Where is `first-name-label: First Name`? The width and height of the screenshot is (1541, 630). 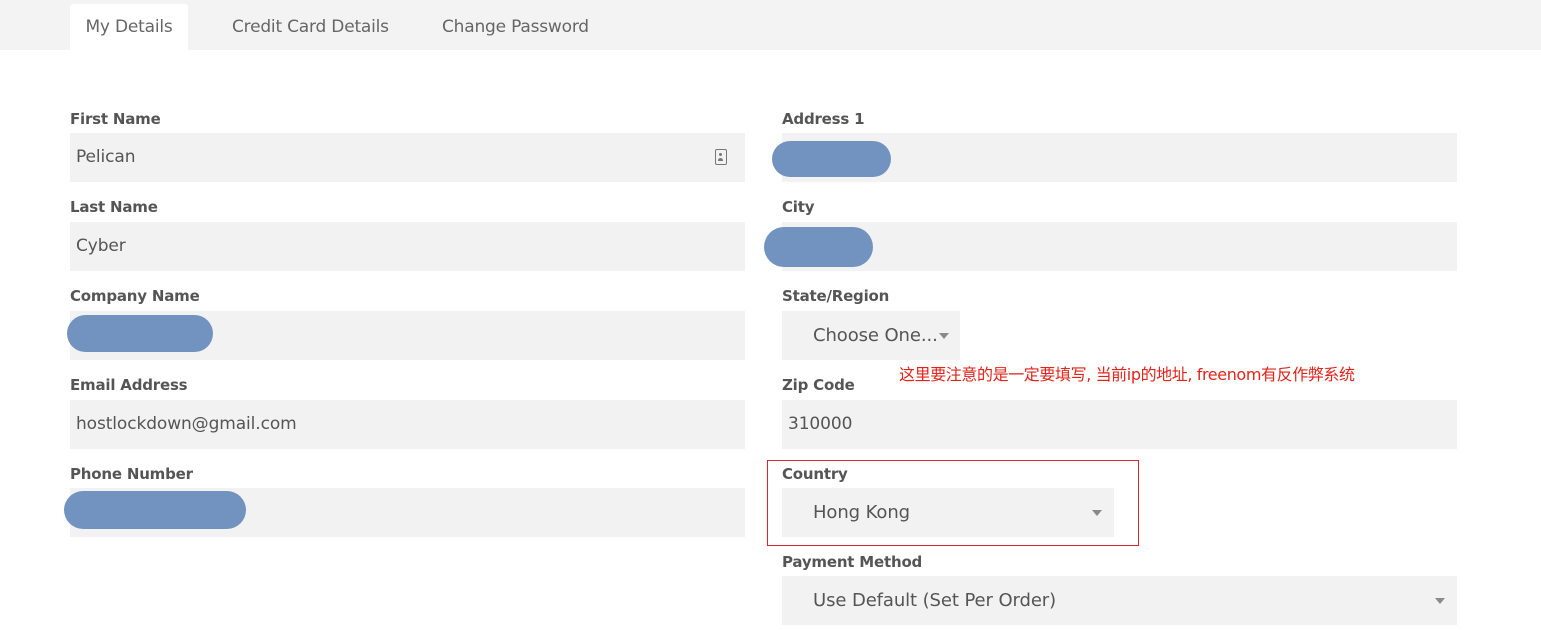 first-name-label: First Name is located at coordinates (115, 119).